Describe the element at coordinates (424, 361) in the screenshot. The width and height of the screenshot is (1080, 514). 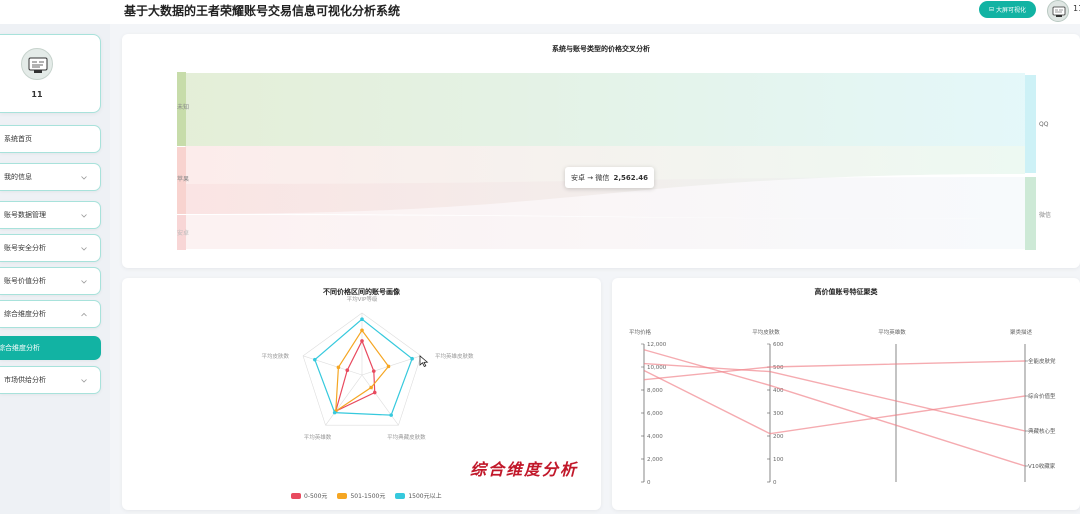
I see `mouse-cursor-icon` at that location.